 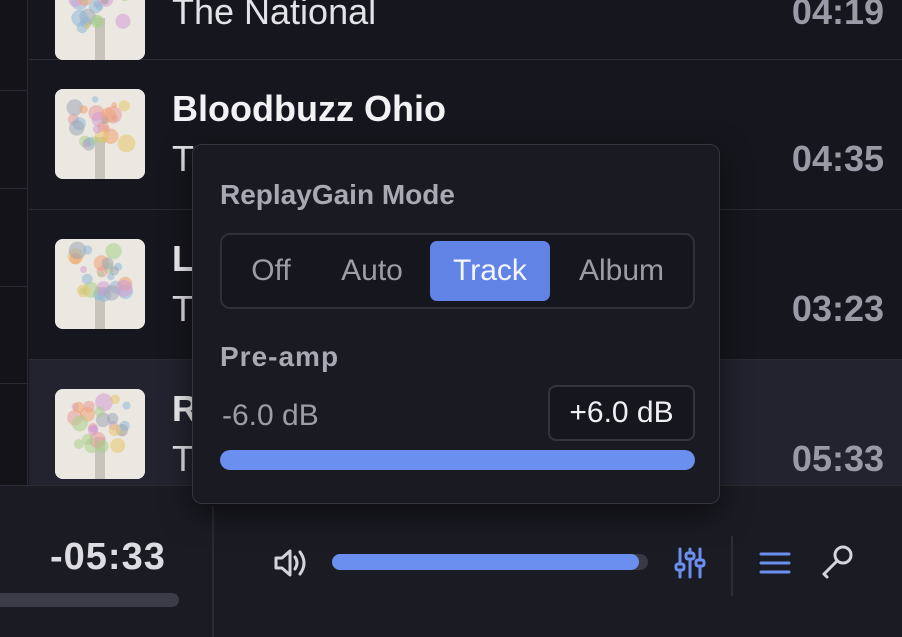 What do you see at coordinates (337, 194) in the screenshot?
I see `popover-title: ReplayGain Mode` at bounding box center [337, 194].